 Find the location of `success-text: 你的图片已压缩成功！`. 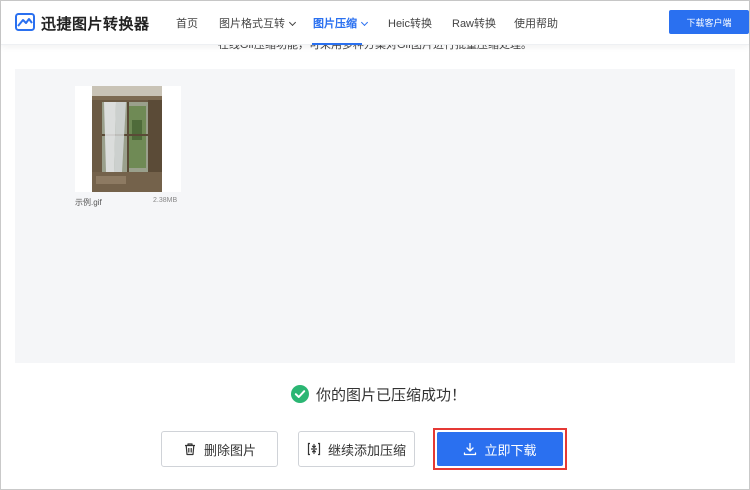

success-text: 你的图片已压缩成功！ is located at coordinates (391, 395).